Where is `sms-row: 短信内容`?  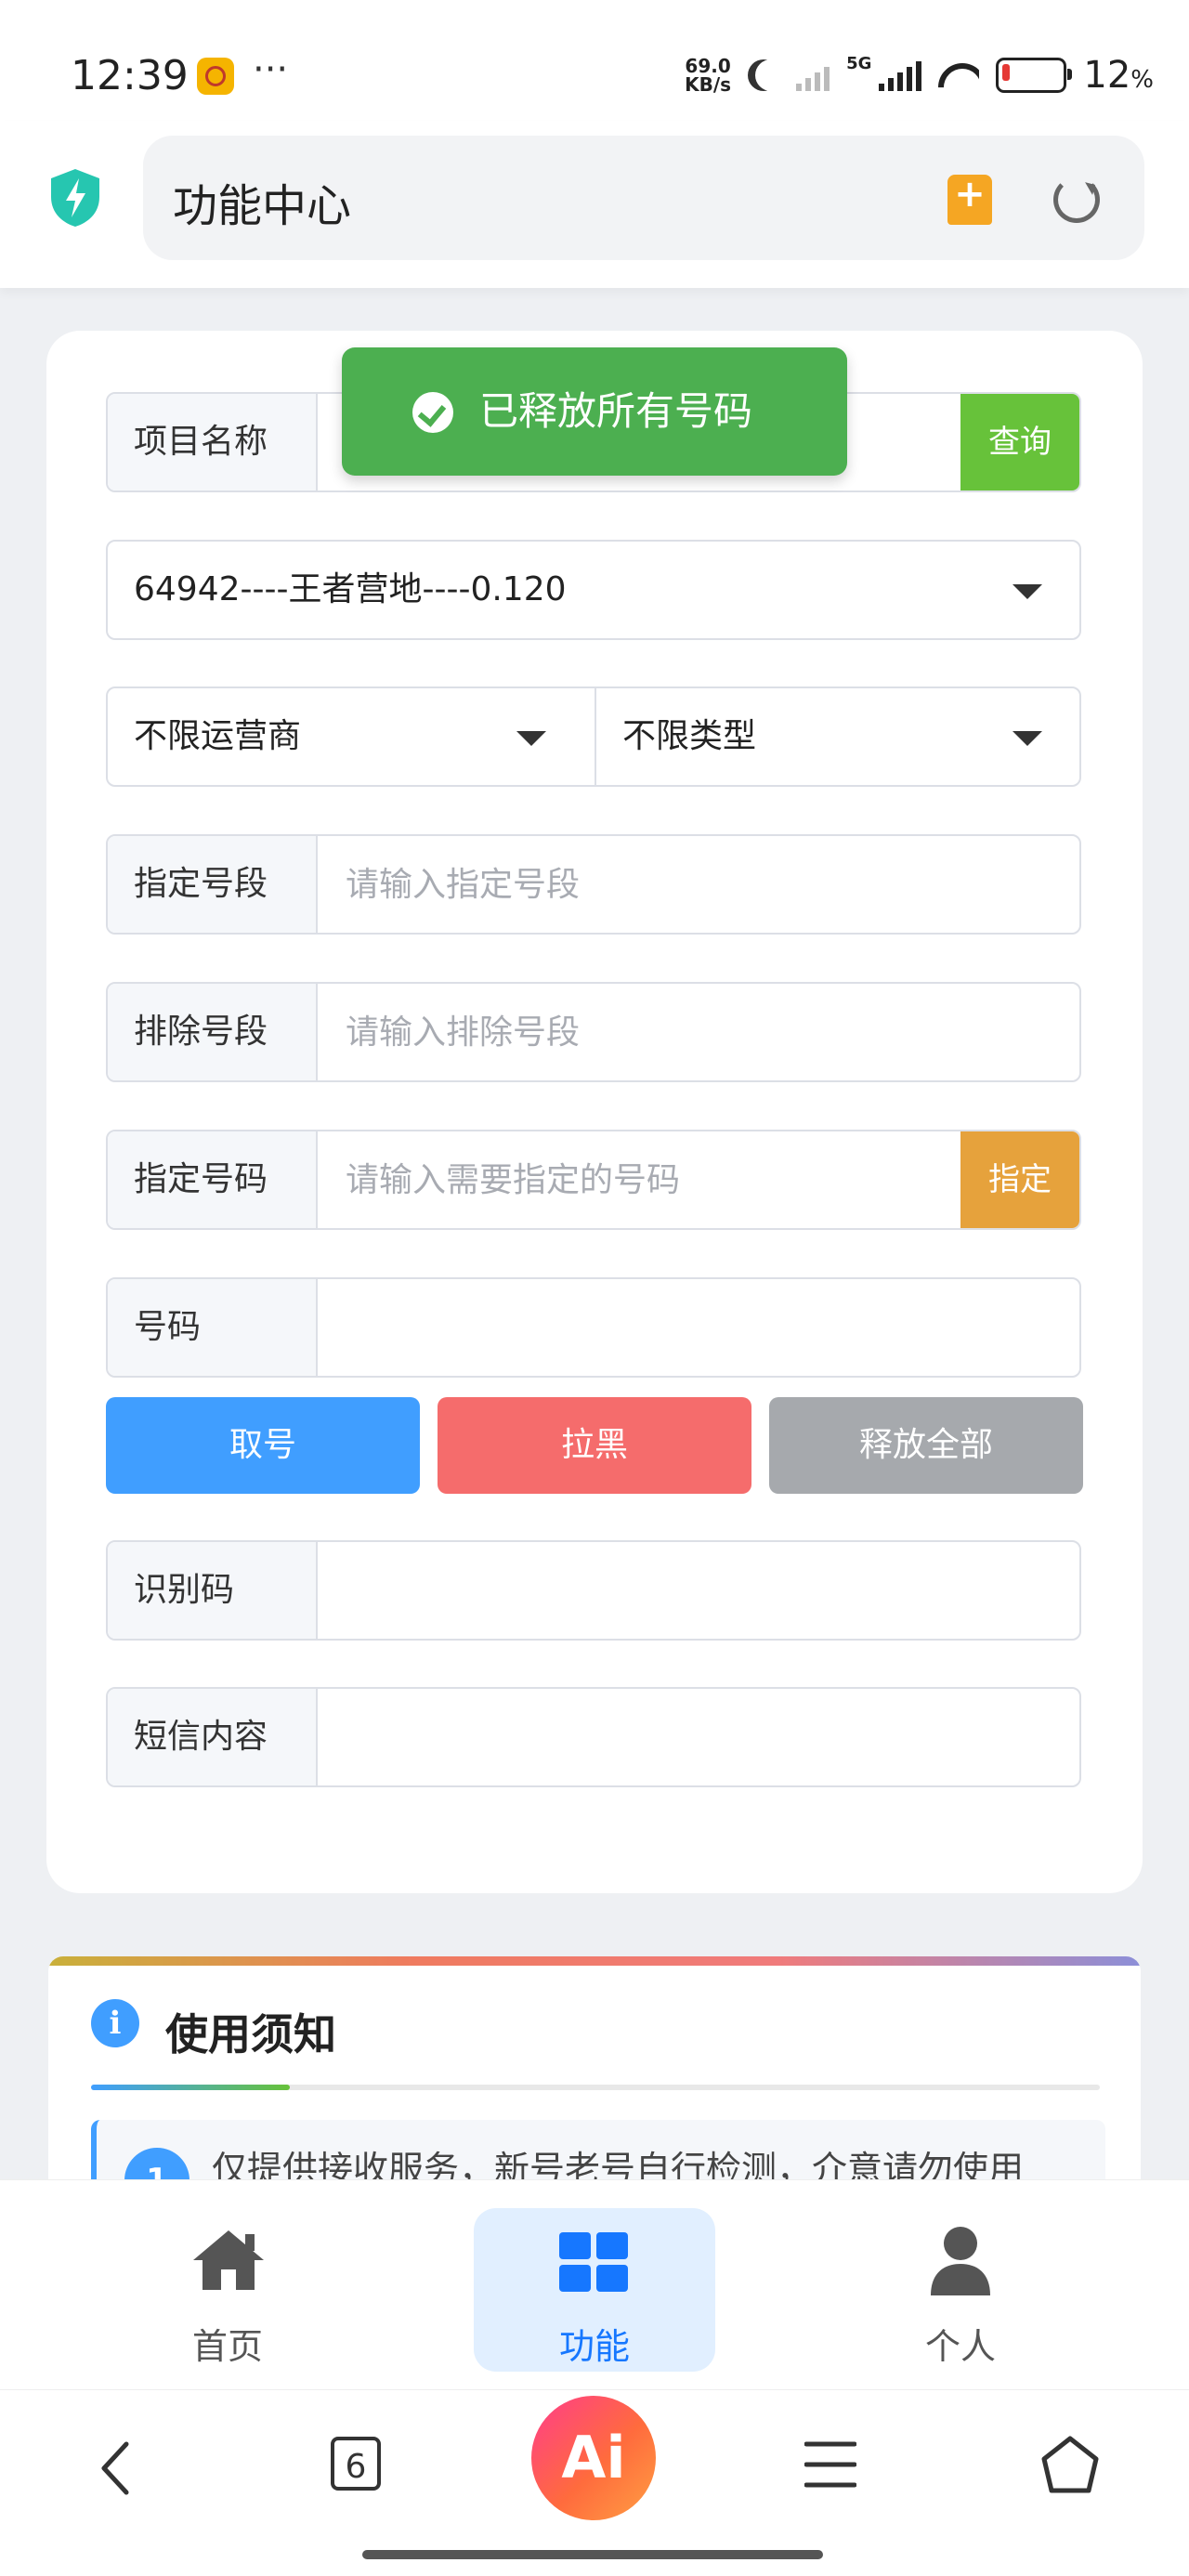
sms-row: 短信内容 is located at coordinates (593, 1737).